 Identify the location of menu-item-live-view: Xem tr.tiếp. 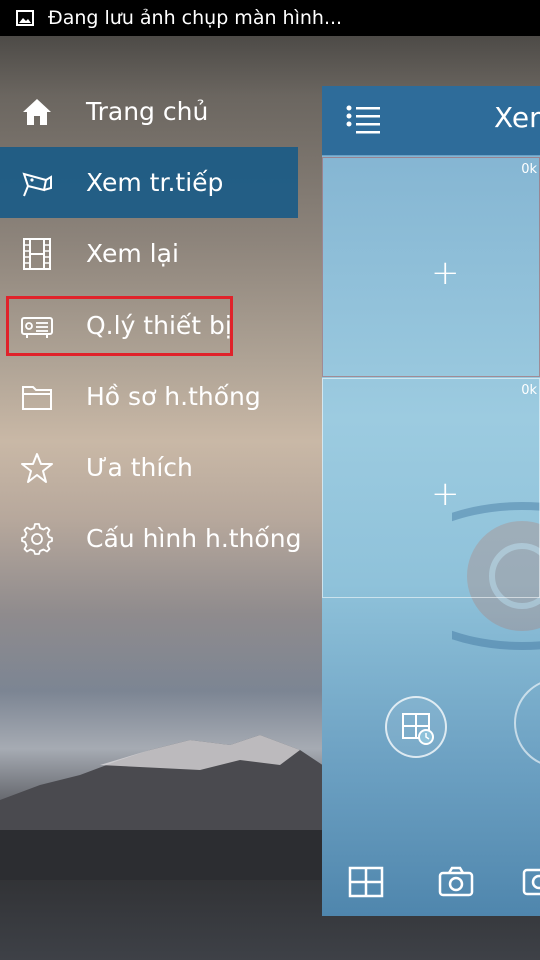
(149, 182).